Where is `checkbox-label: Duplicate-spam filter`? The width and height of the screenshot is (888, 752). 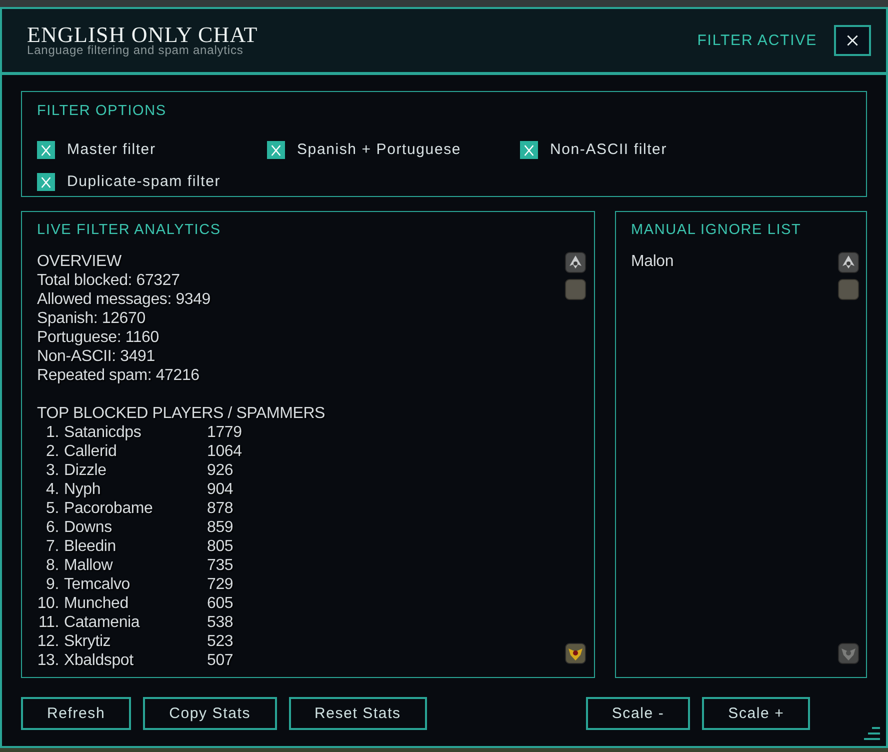
checkbox-label: Duplicate-spam filter is located at coordinates (144, 182).